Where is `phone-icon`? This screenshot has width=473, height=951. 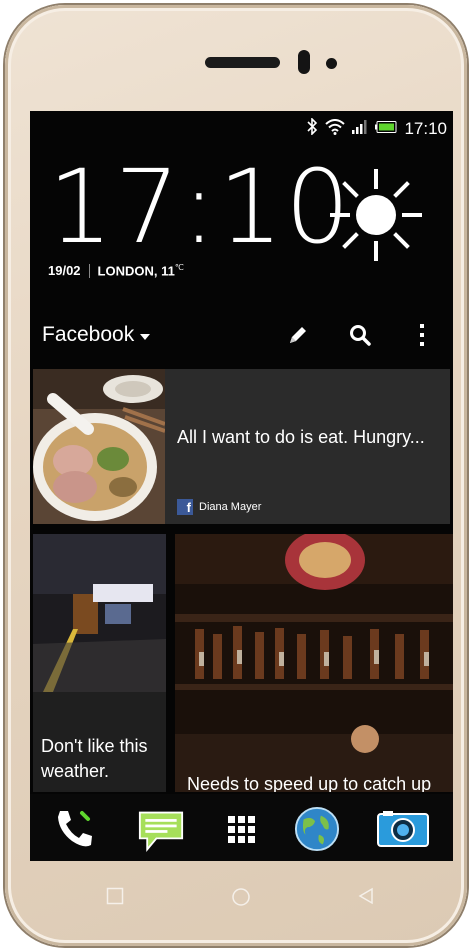 phone-icon is located at coordinates (73, 829).